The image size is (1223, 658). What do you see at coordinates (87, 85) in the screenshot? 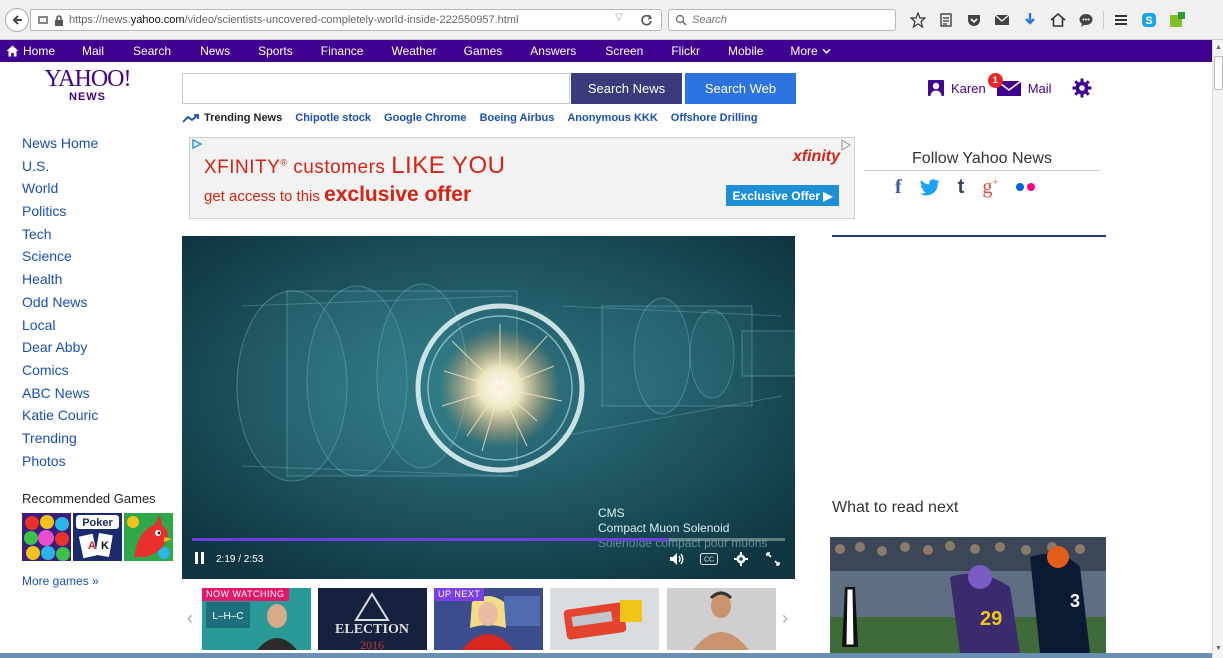
I see `yahoo-news-logo: YAHOO! NEWS` at bounding box center [87, 85].